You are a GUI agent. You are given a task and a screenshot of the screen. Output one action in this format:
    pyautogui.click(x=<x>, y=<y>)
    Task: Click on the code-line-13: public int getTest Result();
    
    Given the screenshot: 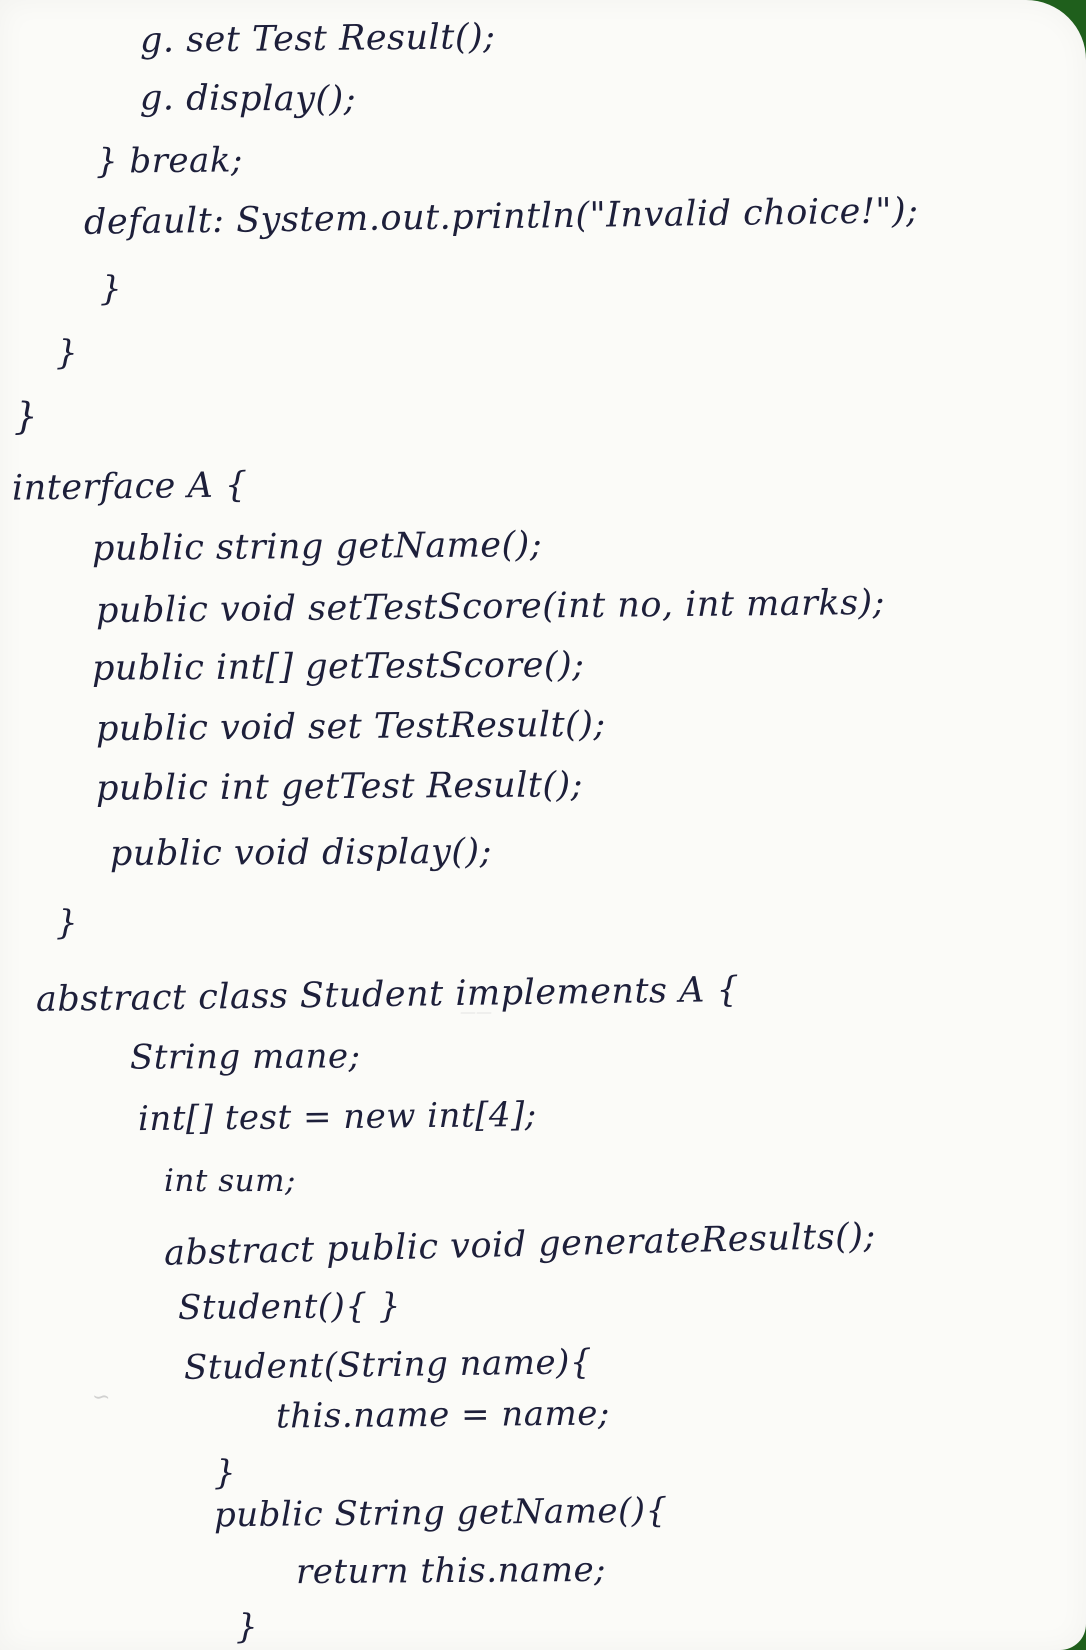 What is the action you would take?
    pyautogui.click(x=339, y=787)
    